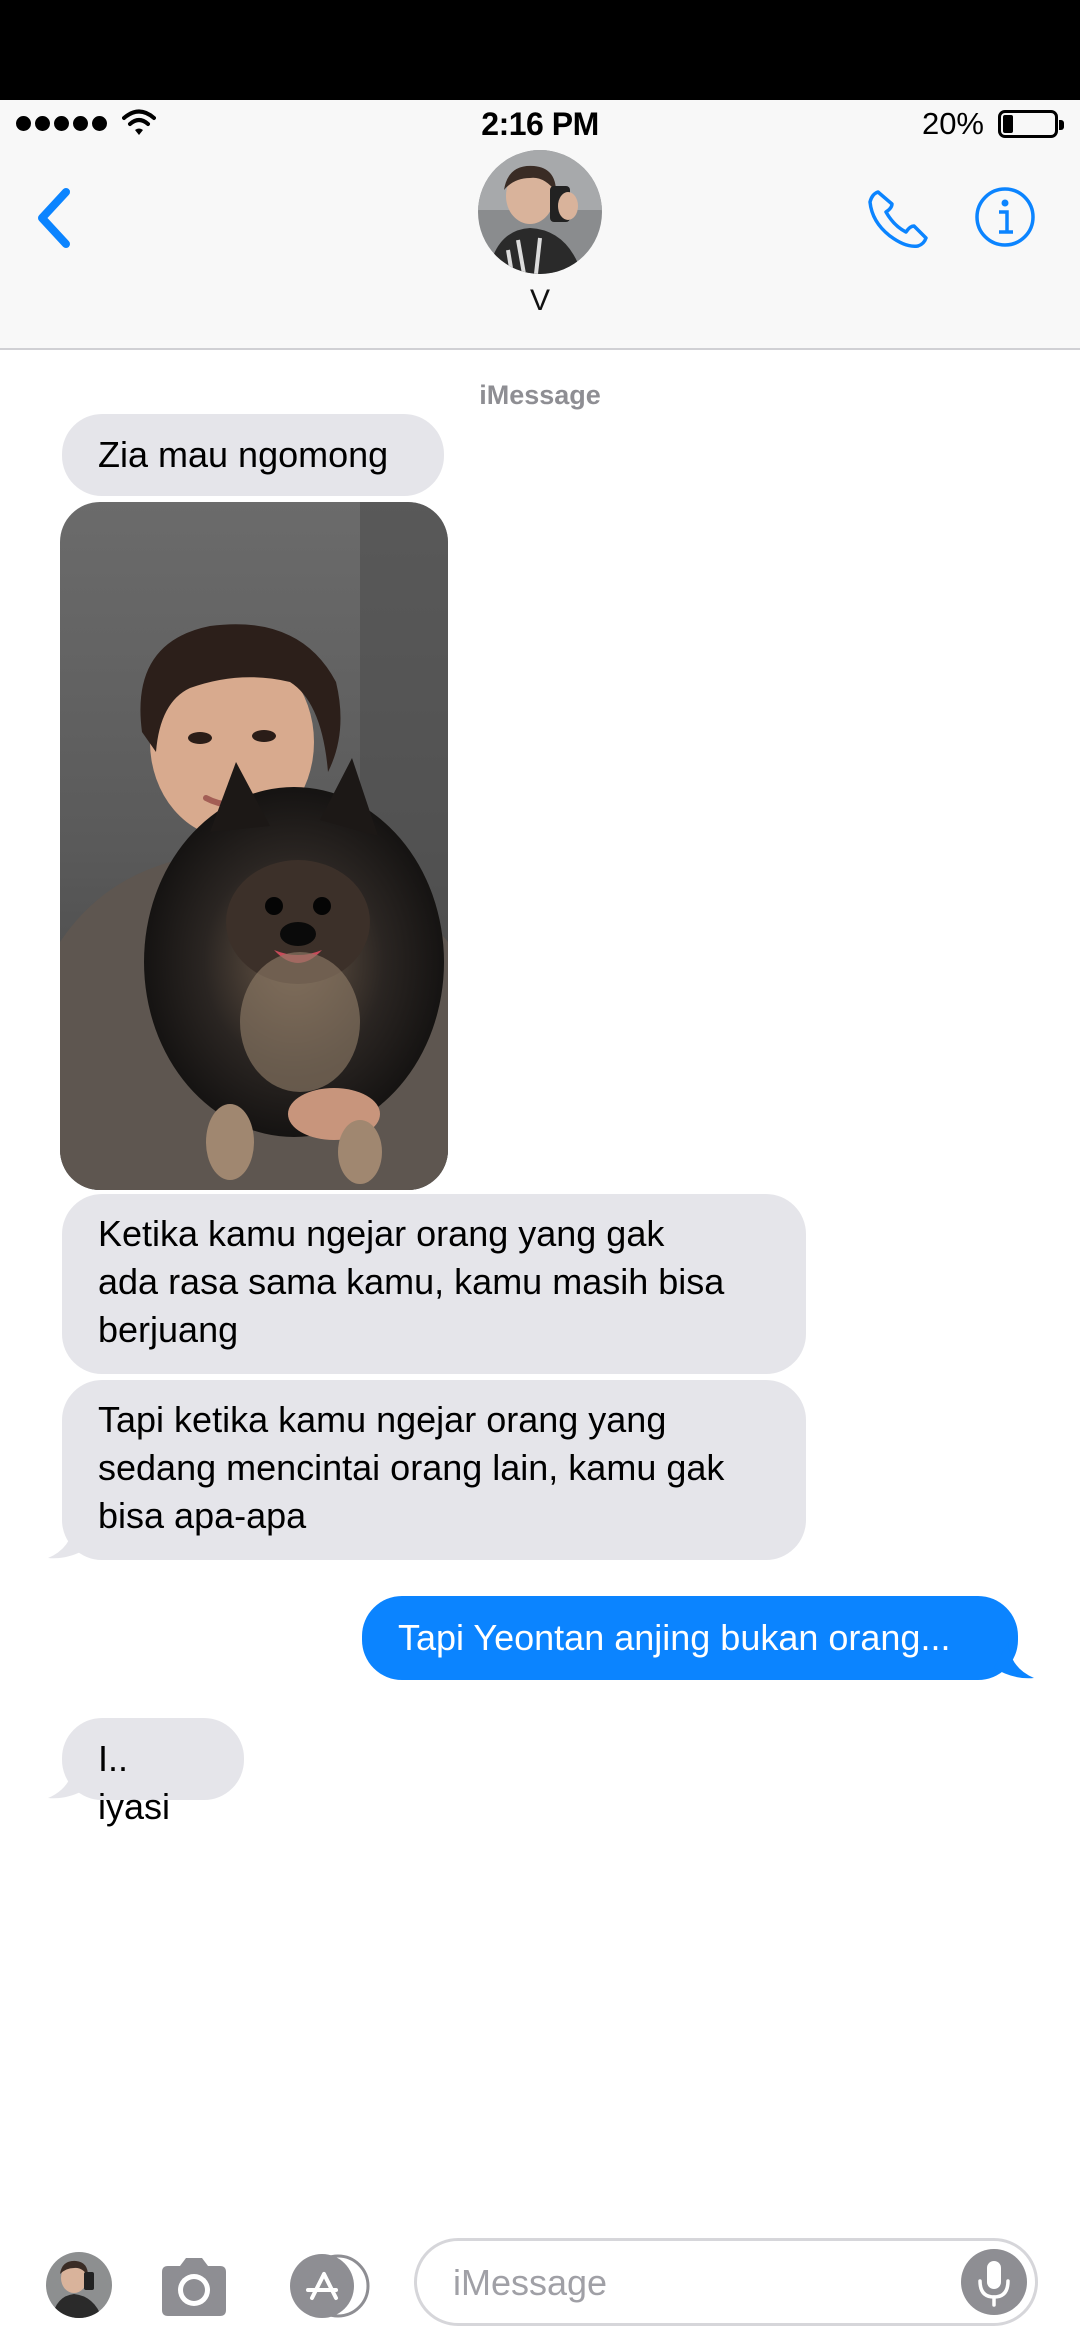 Image resolution: width=1080 pixels, height=2340 pixels. Describe the element at coordinates (79, 2285) in the screenshot. I see `memoji-avatar-button` at that location.